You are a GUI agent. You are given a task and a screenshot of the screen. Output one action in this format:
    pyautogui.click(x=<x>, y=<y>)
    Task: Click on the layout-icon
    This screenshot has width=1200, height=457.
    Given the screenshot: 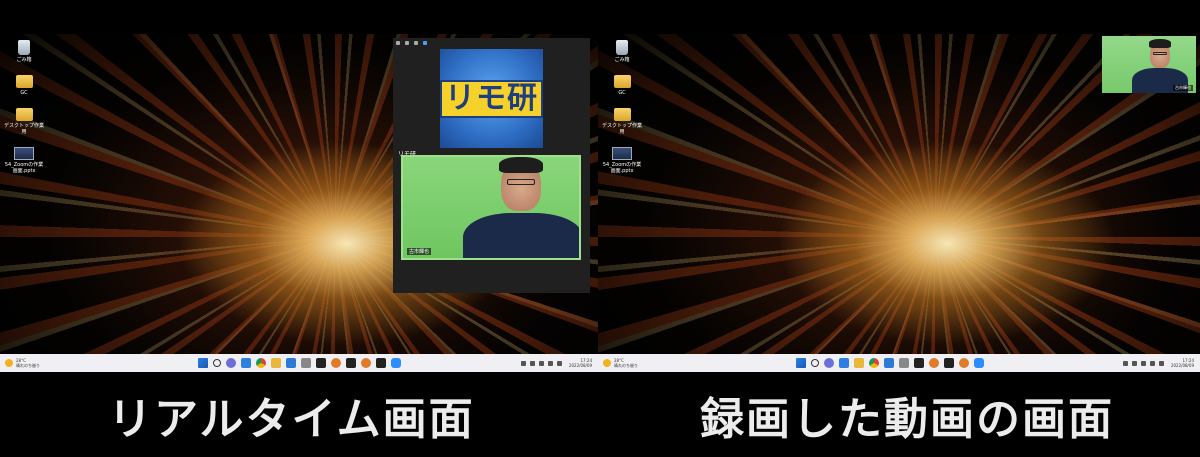 What is the action you would take?
    pyautogui.click(x=407, y=43)
    